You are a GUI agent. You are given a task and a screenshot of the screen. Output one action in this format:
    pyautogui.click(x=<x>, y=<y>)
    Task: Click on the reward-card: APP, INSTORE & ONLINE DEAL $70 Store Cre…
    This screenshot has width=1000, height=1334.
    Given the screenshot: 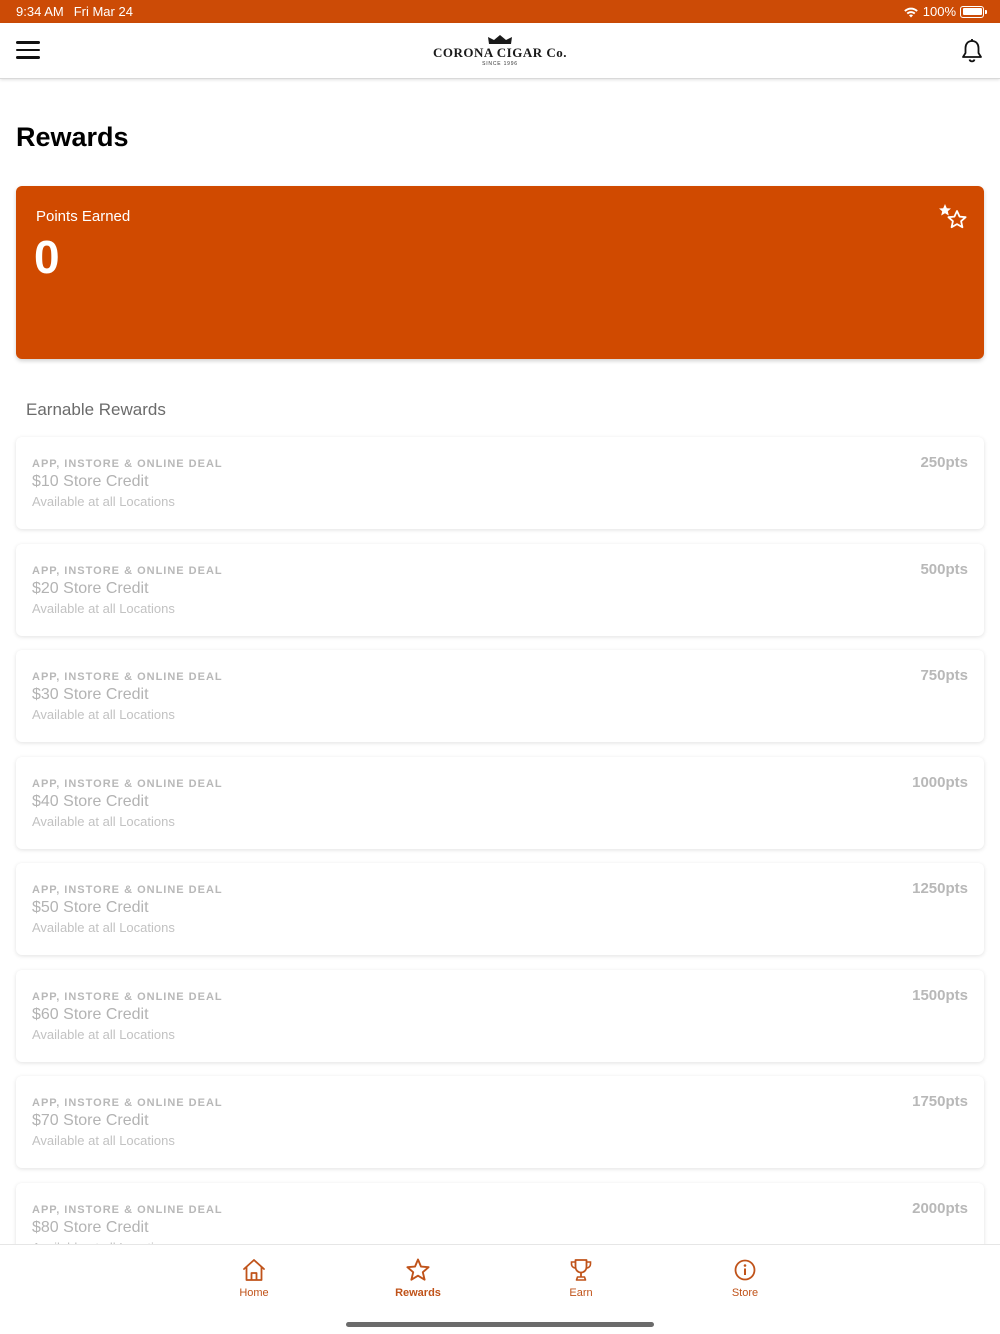 What is the action you would take?
    pyautogui.click(x=500, y=1122)
    